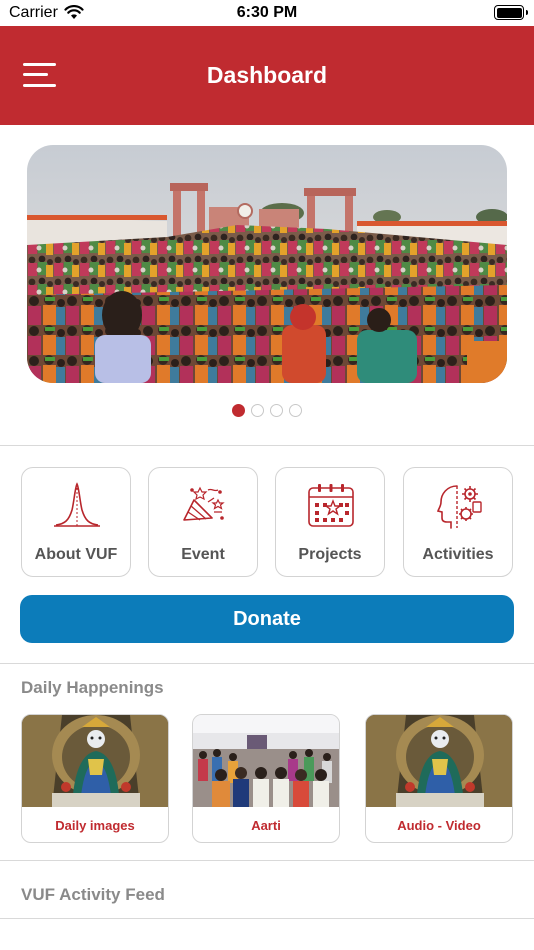 Image resolution: width=534 pixels, height=950 pixels. I want to click on aarti-card: Aarti, so click(266, 778).